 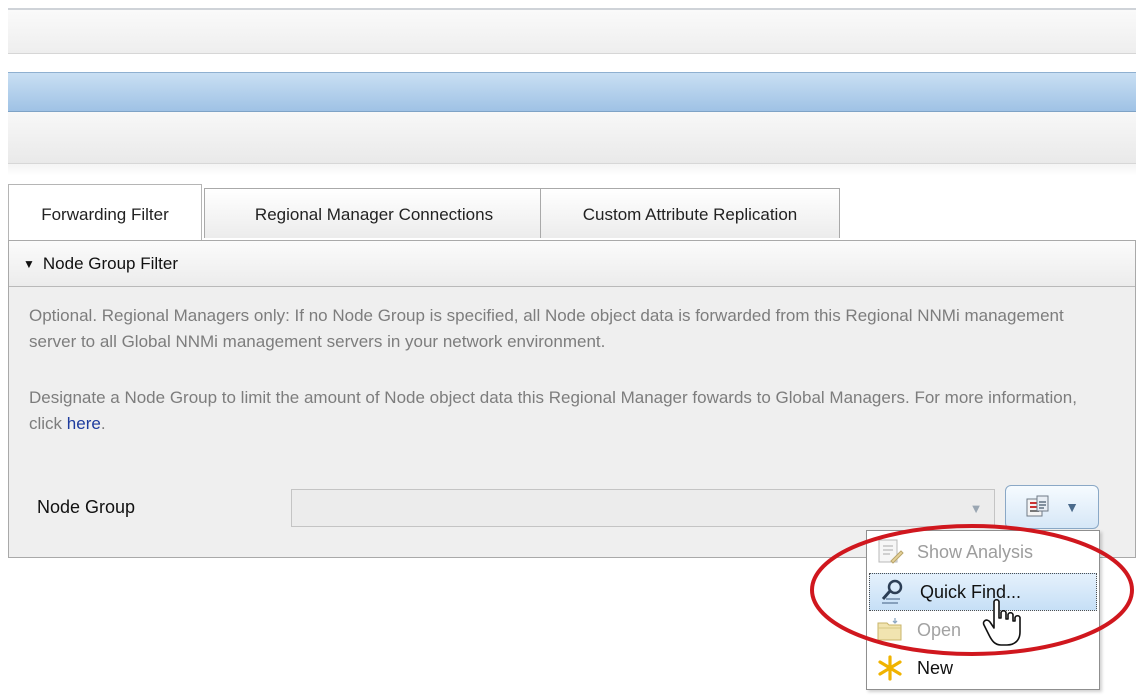 What do you see at coordinates (105, 212) in the screenshot?
I see `tab-forwarding-filter: Forwarding Filter` at bounding box center [105, 212].